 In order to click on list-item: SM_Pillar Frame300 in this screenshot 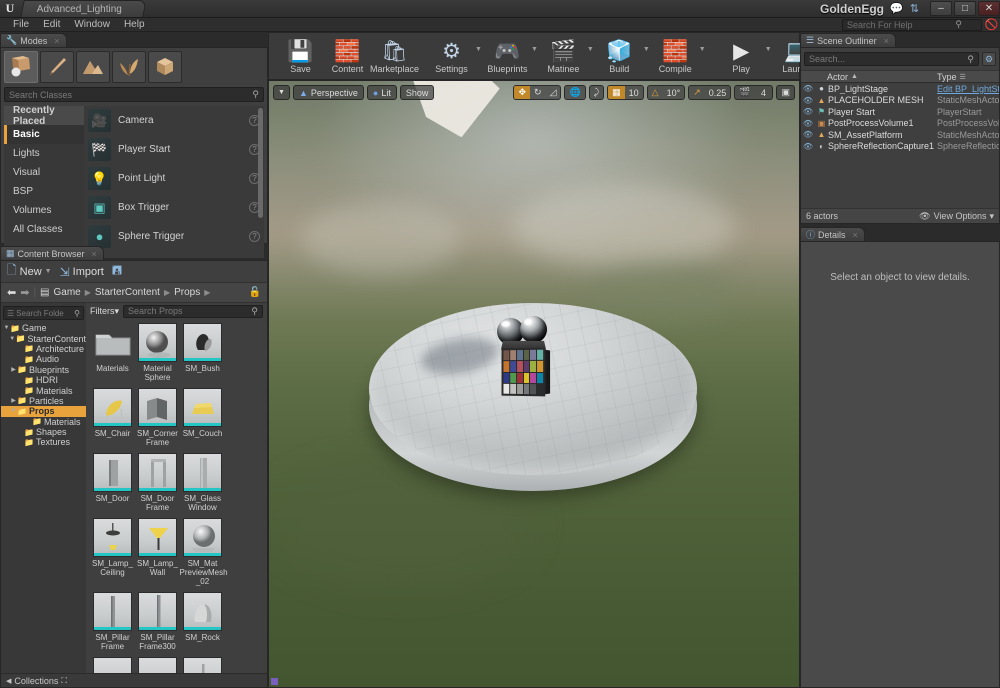, I will do `click(157, 621)`.